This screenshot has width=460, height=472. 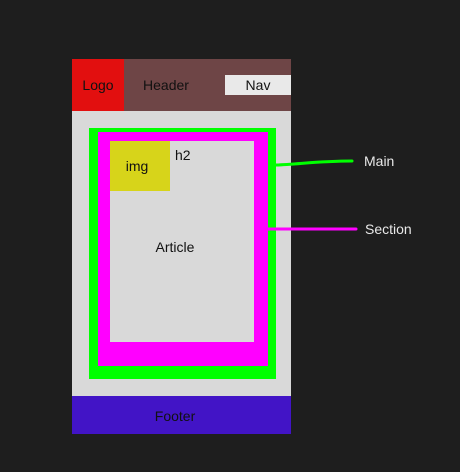 I want to click on section-callout-label: Section, so click(x=388, y=229).